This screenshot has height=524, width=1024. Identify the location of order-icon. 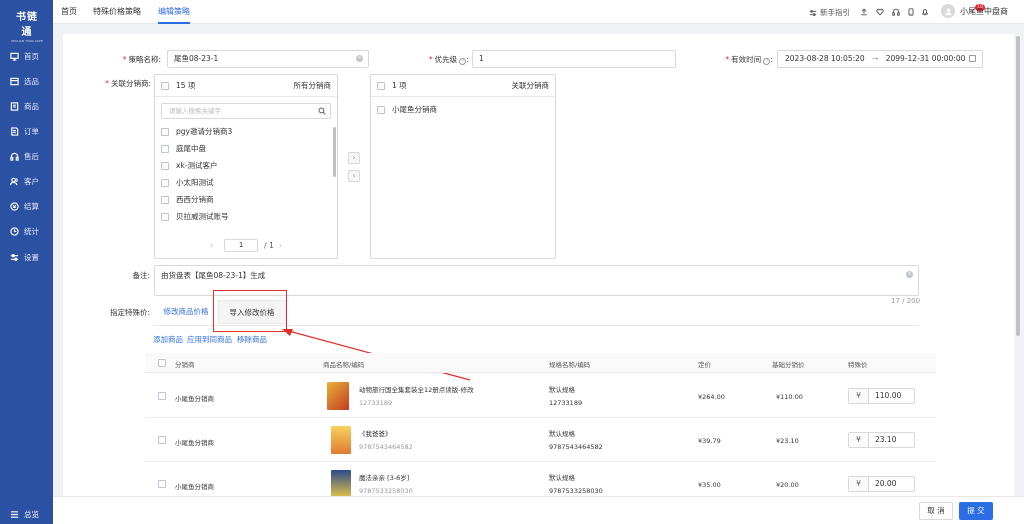
(14, 131).